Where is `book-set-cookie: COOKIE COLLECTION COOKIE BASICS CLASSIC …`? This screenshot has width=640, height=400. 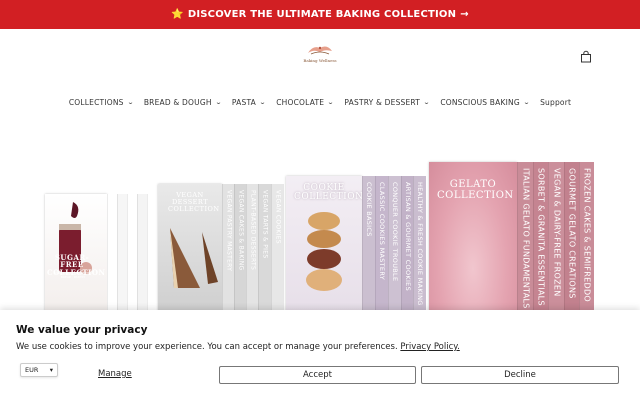 book-set-cookie: COOKIE COLLECTION COOKIE BASICS CLASSIC … is located at coordinates (356, 243).